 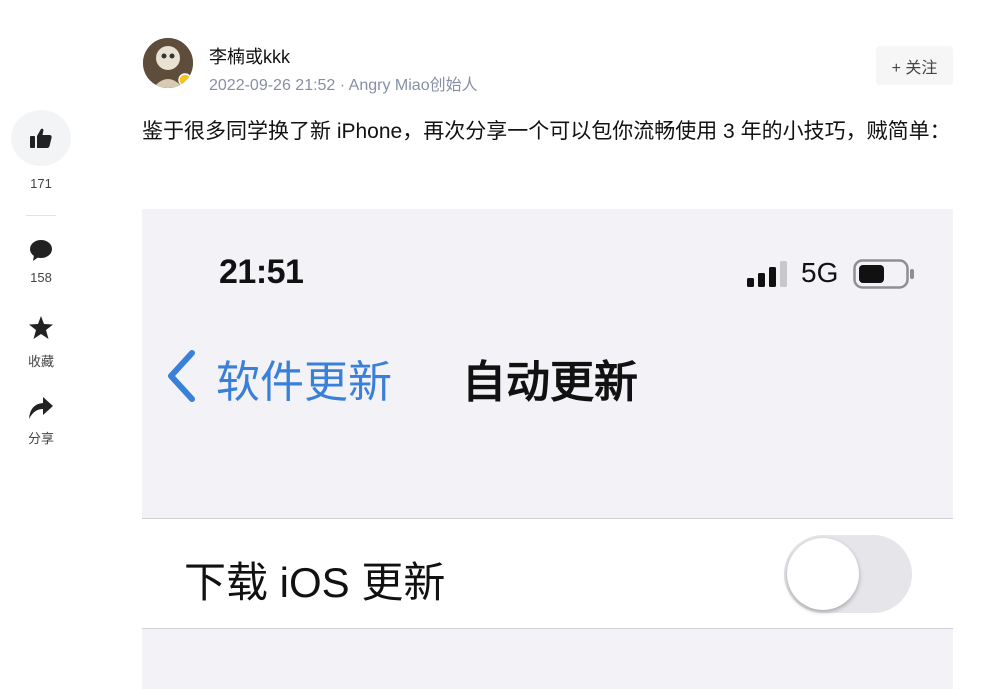 I want to click on settings-row: 下载 iOS 更新, so click(x=547, y=573).